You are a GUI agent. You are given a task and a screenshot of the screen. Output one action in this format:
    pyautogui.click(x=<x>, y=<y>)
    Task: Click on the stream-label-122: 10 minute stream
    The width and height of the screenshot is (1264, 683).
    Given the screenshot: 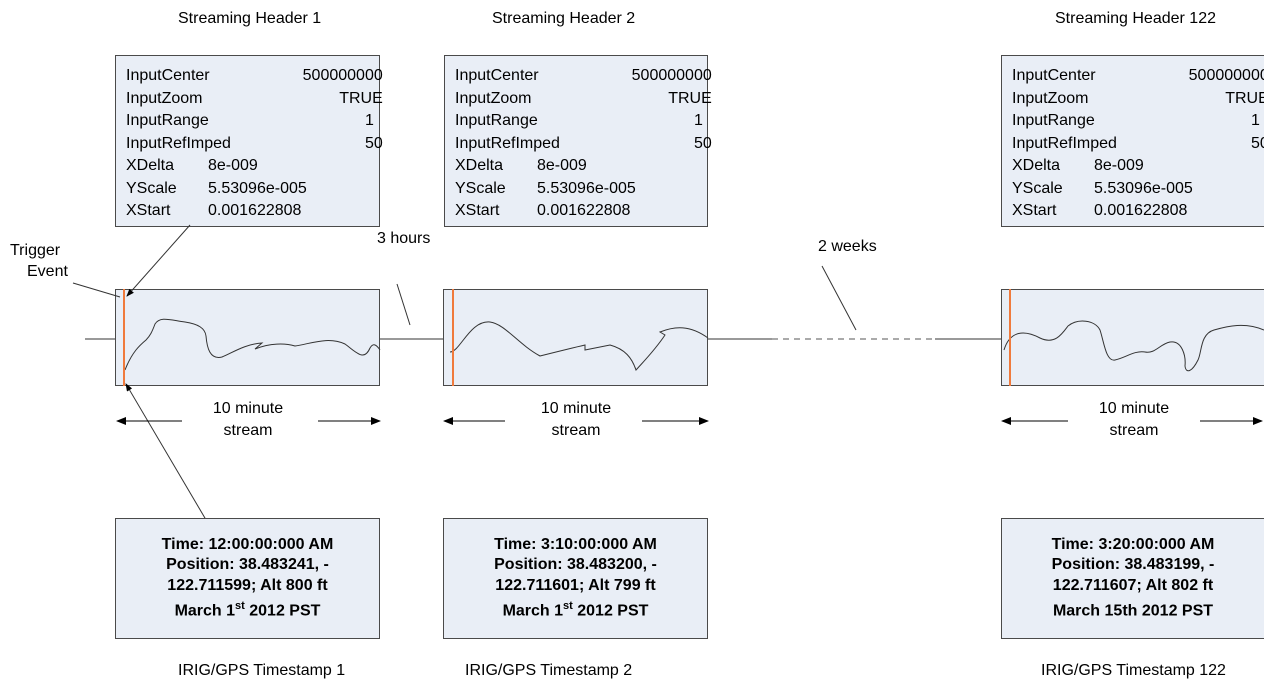 What is the action you would take?
    pyautogui.click(x=1134, y=420)
    